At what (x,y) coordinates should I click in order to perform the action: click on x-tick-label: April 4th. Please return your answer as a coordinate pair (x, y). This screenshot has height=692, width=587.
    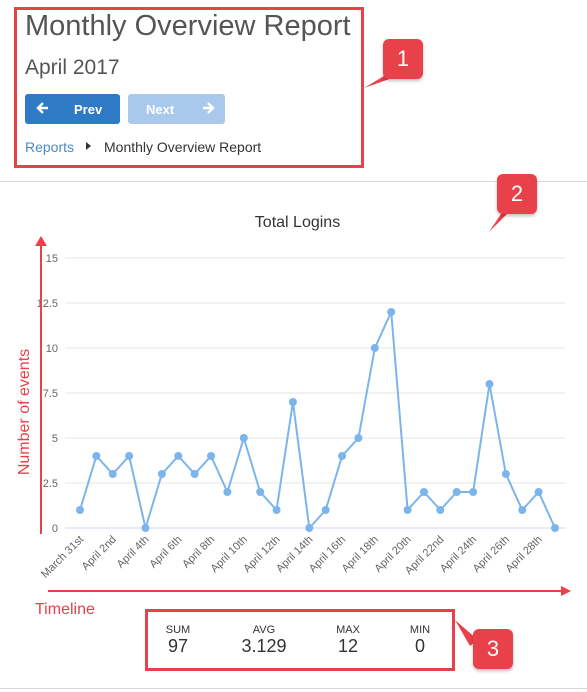
    Looking at the image, I should click on (133, 552).